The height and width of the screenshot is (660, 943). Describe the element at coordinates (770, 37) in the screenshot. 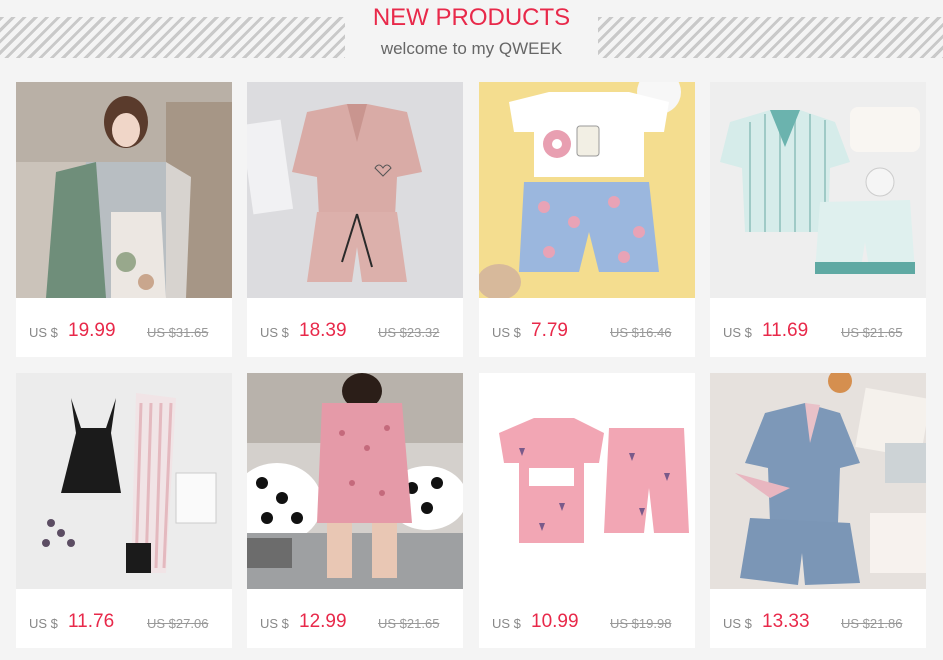

I see `header-hatch-right` at that location.